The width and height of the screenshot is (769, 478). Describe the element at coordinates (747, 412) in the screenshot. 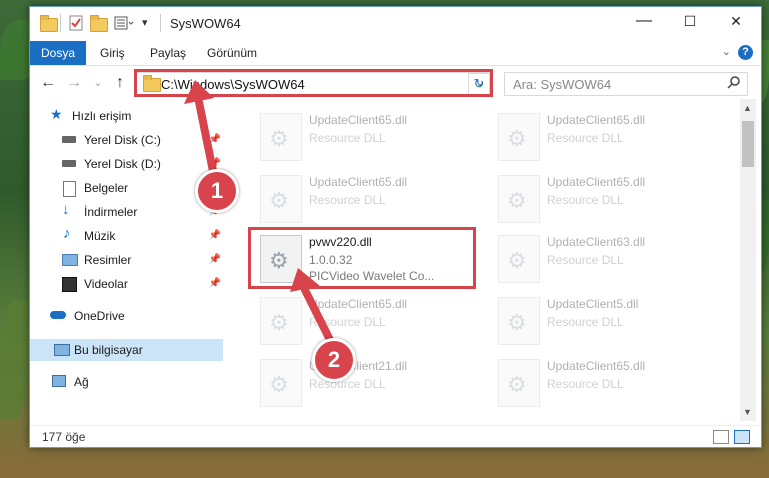

I see `scroll-down-icon: ▼` at that location.